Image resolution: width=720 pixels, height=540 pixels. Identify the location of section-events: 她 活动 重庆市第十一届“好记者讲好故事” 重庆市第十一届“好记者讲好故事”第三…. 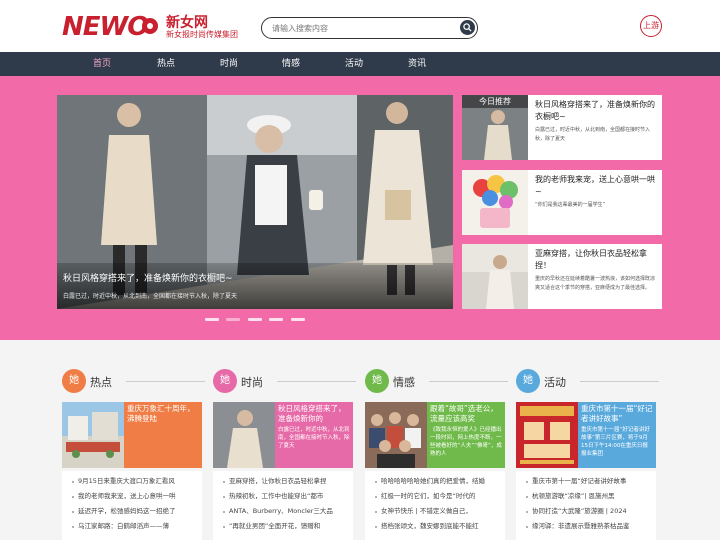
(587, 454).